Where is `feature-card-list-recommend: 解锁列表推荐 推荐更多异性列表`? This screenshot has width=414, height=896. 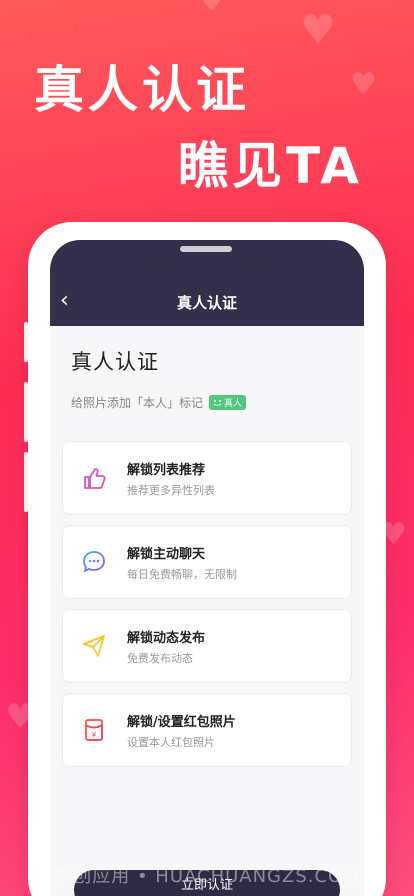
feature-card-list-recommend: 解锁列表推荐 推荐更多异性列表 is located at coordinates (207, 478).